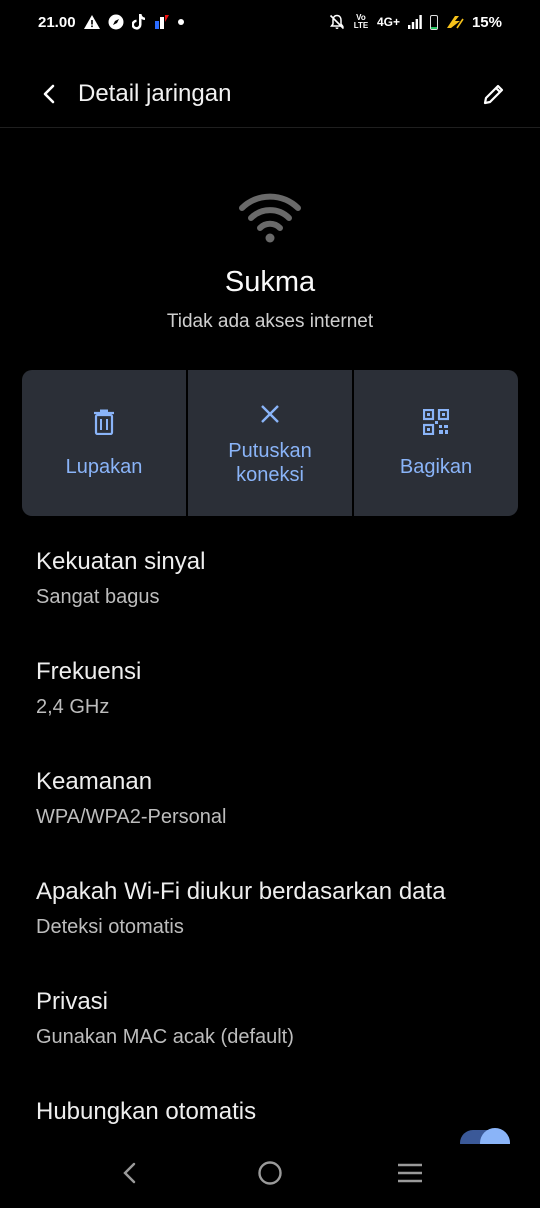  Describe the element at coordinates (436, 467) in the screenshot. I see `share-label: Bagikan` at that location.